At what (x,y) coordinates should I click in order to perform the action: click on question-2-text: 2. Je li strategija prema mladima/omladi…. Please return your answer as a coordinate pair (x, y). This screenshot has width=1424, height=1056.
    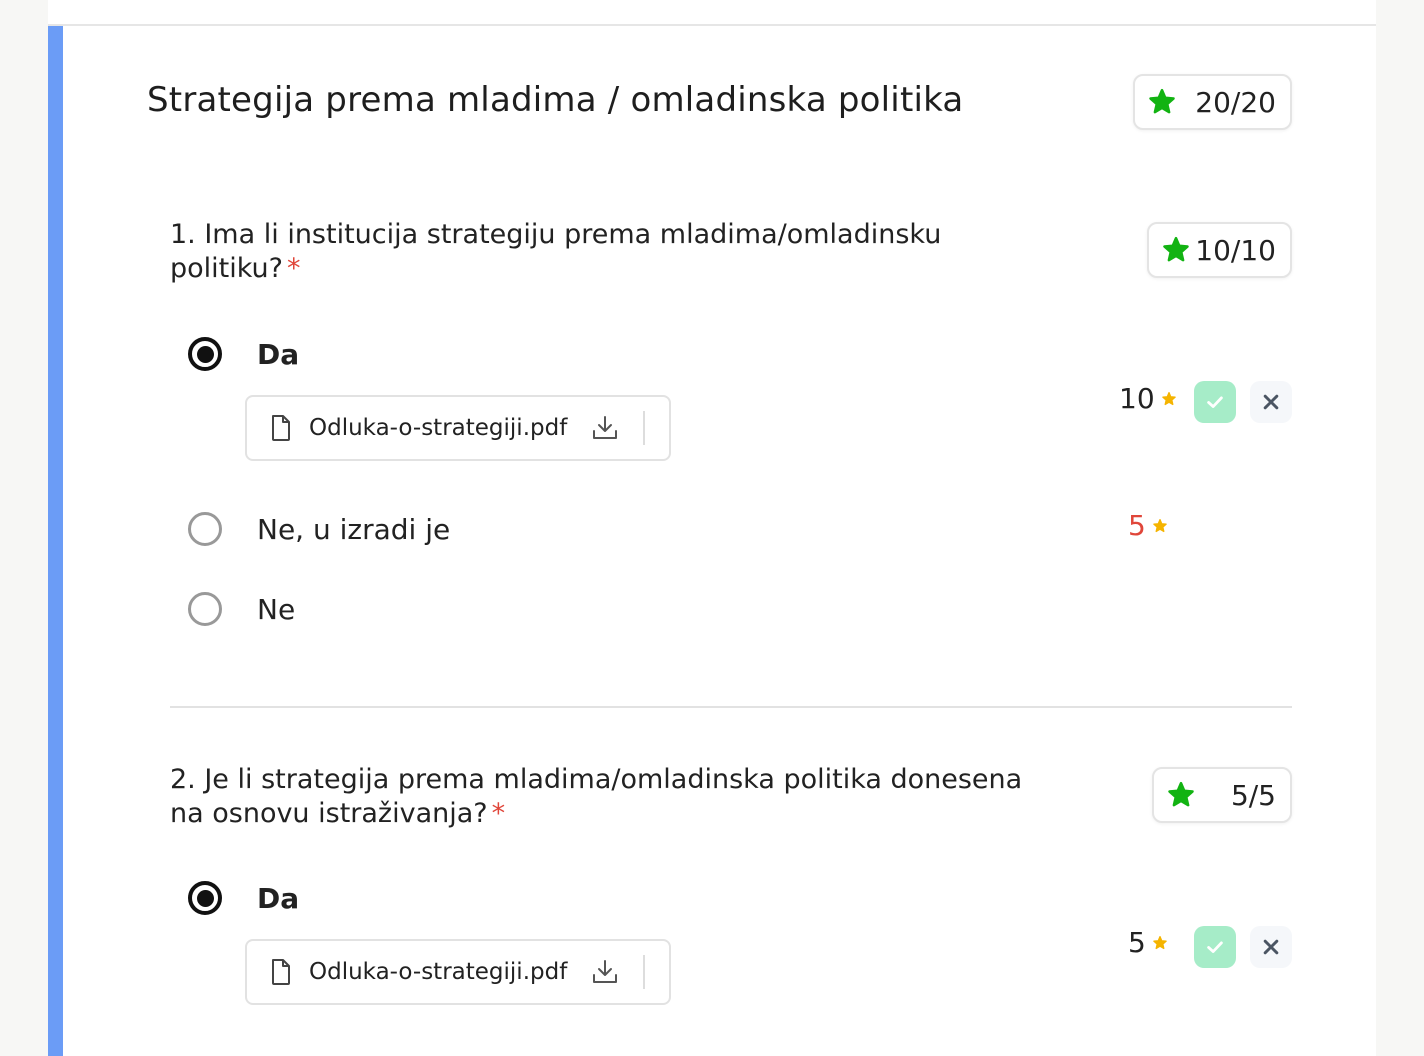
    Looking at the image, I should click on (596, 796).